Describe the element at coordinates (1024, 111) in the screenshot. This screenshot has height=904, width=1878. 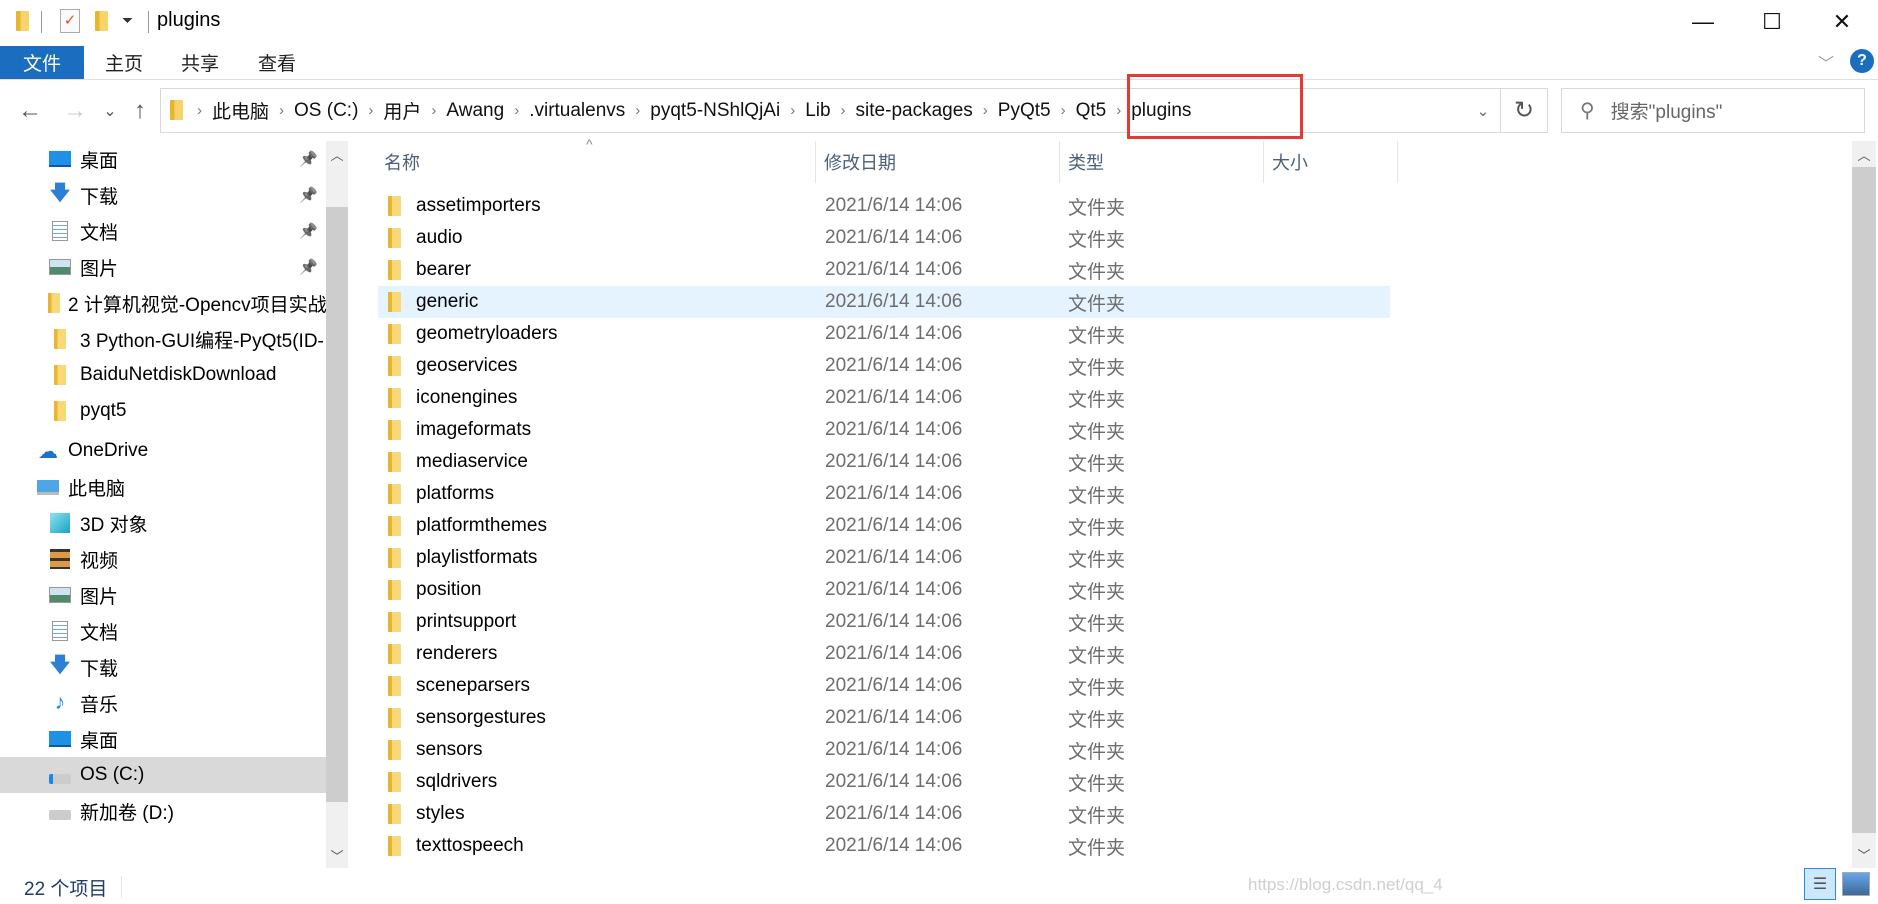
I see `breadcrumb-item: PyQt5` at that location.